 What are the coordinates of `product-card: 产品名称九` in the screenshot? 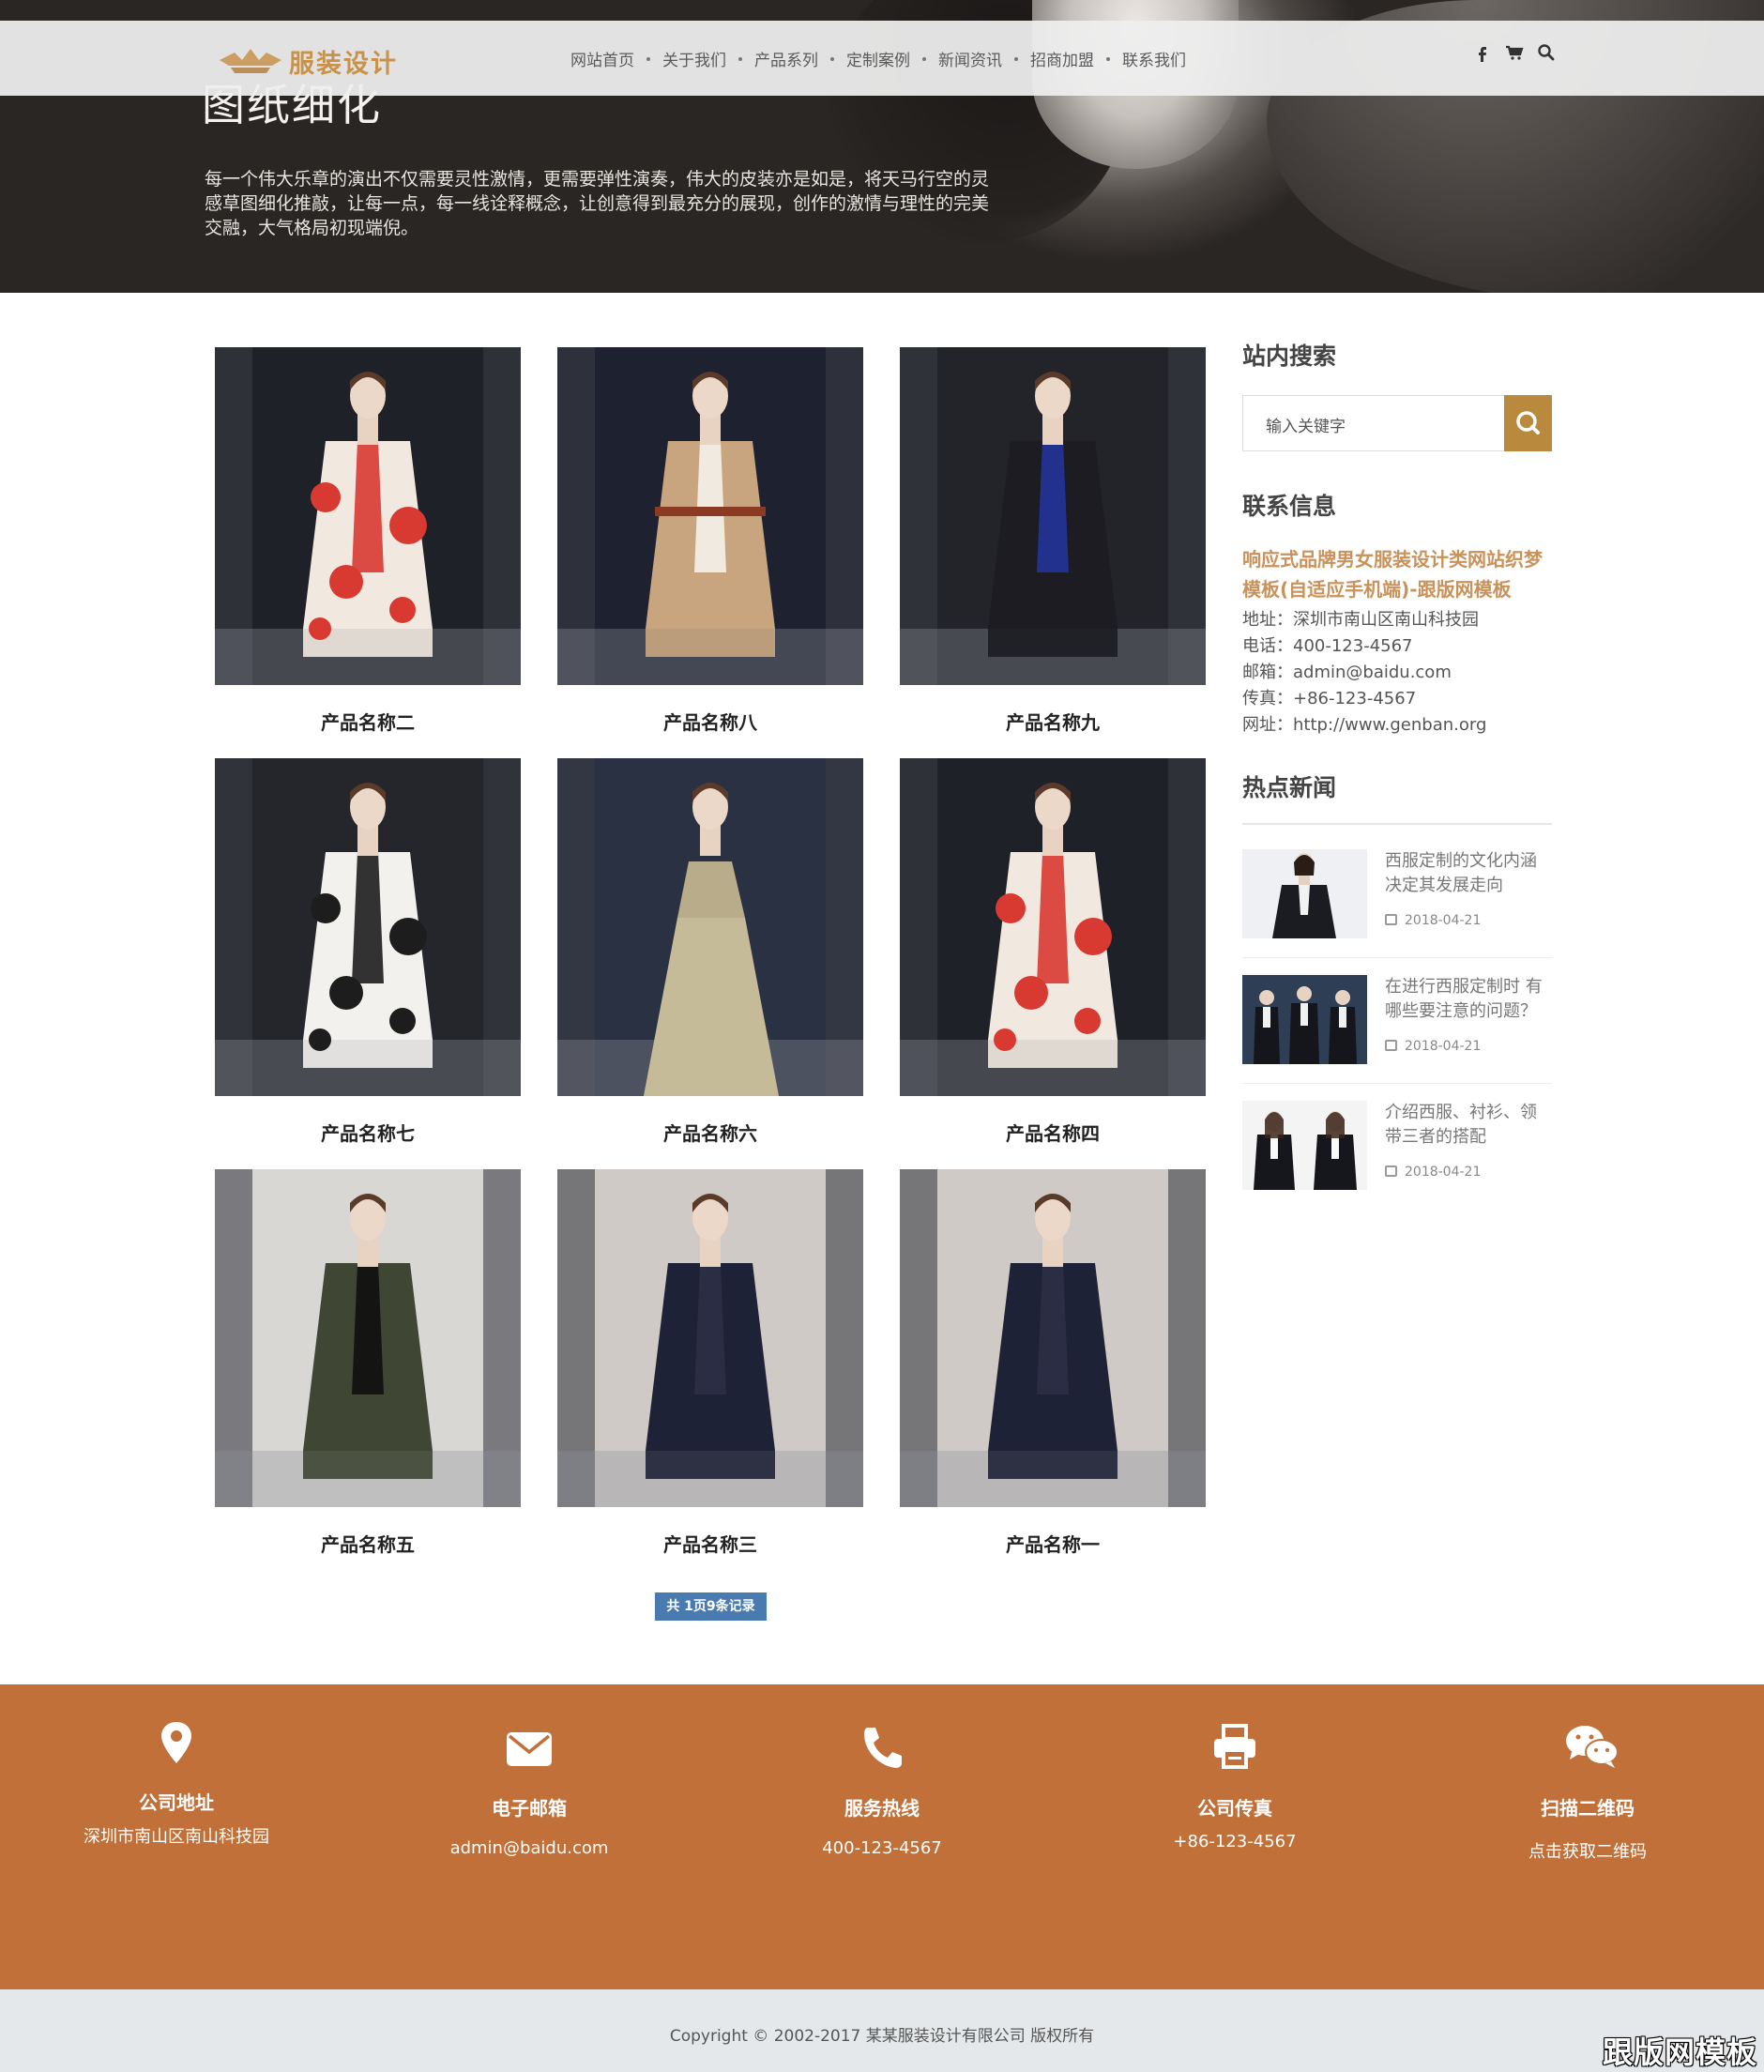 It's located at (1053, 544).